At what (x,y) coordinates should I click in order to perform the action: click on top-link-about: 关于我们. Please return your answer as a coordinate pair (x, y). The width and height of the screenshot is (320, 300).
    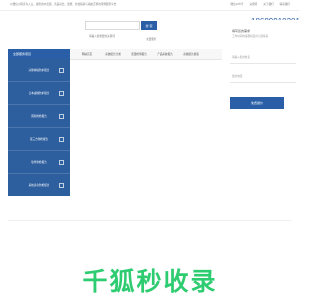
    Looking at the image, I should click on (268, 4).